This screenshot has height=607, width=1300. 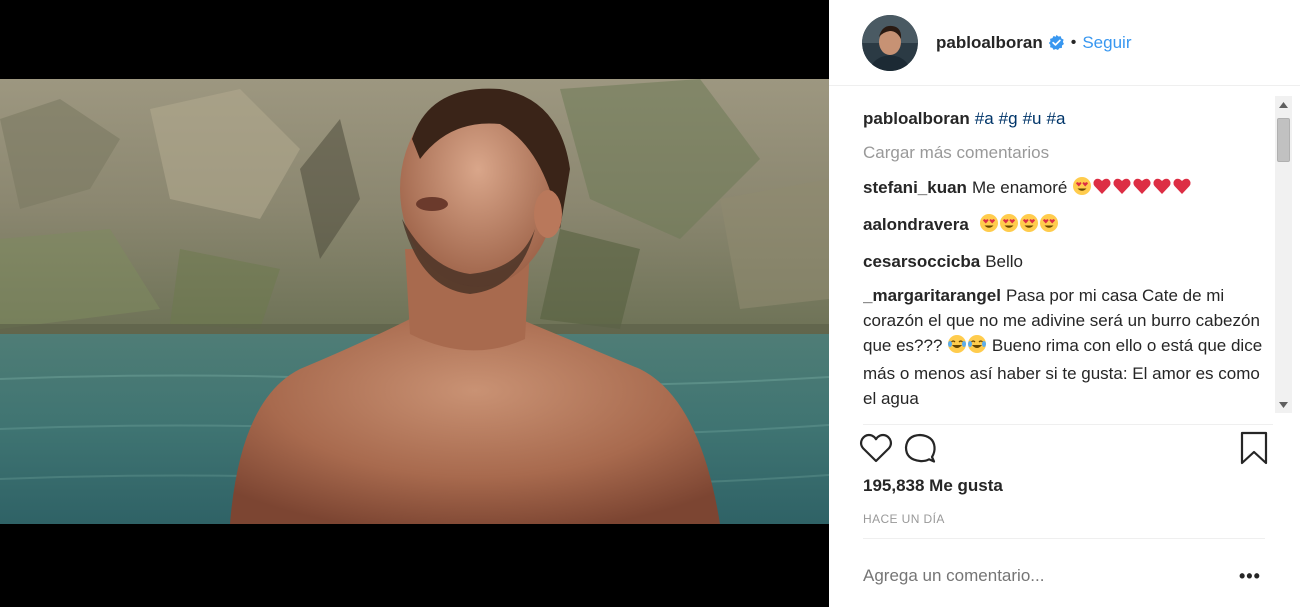 What do you see at coordinates (1283, 254) in the screenshot?
I see `comments-scrollbar` at bounding box center [1283, 254].